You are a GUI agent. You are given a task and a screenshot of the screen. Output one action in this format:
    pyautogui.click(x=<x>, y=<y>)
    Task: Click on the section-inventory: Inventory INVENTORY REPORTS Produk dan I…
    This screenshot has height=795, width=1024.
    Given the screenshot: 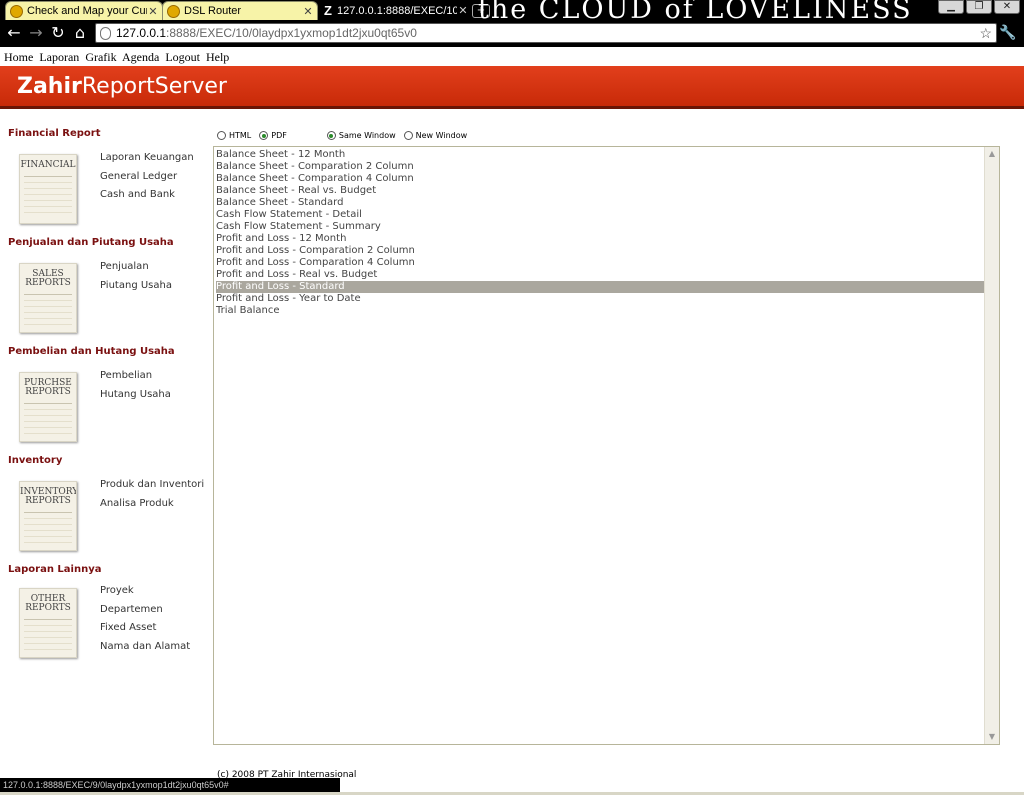 What is the action you would take?
    pyautogui.click(x=108, y=503)
    